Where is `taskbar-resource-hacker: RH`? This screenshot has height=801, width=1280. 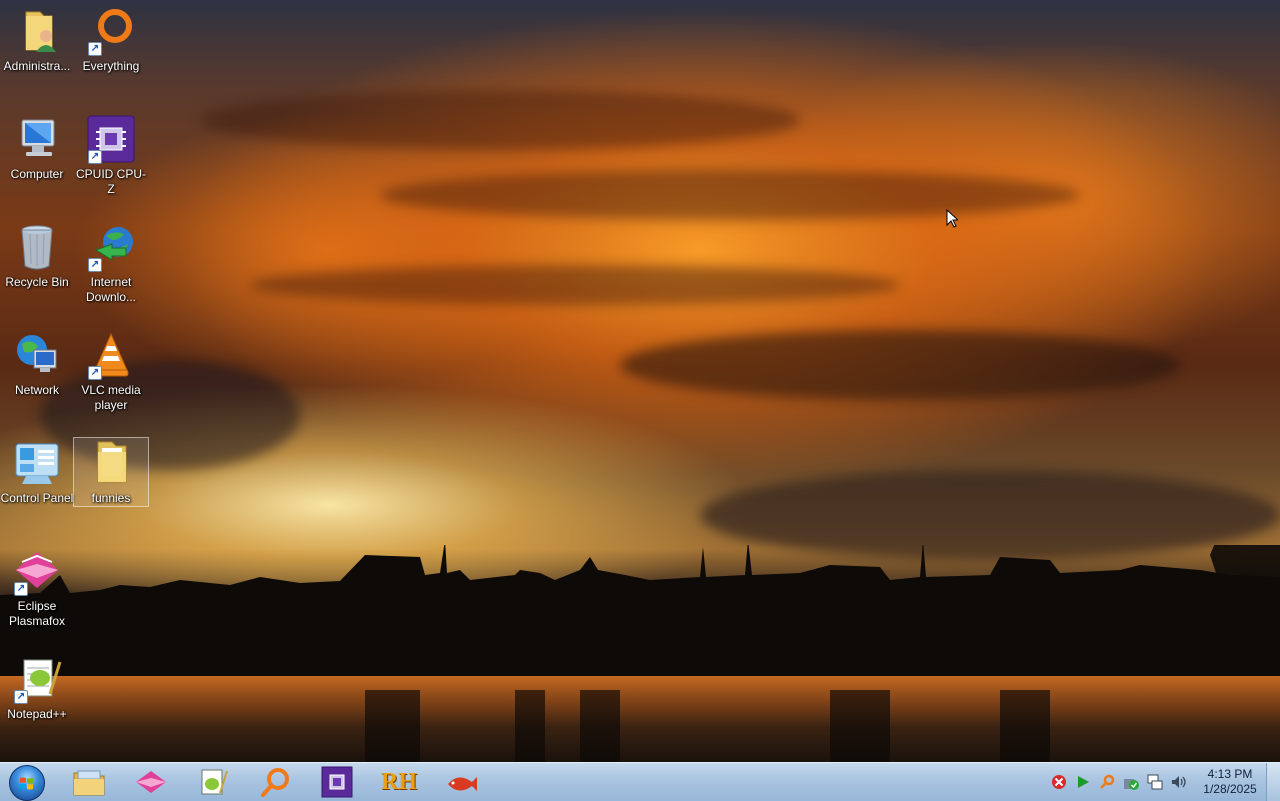 taskbar-resource-hacker: RH is located at coordinates (399, 782).